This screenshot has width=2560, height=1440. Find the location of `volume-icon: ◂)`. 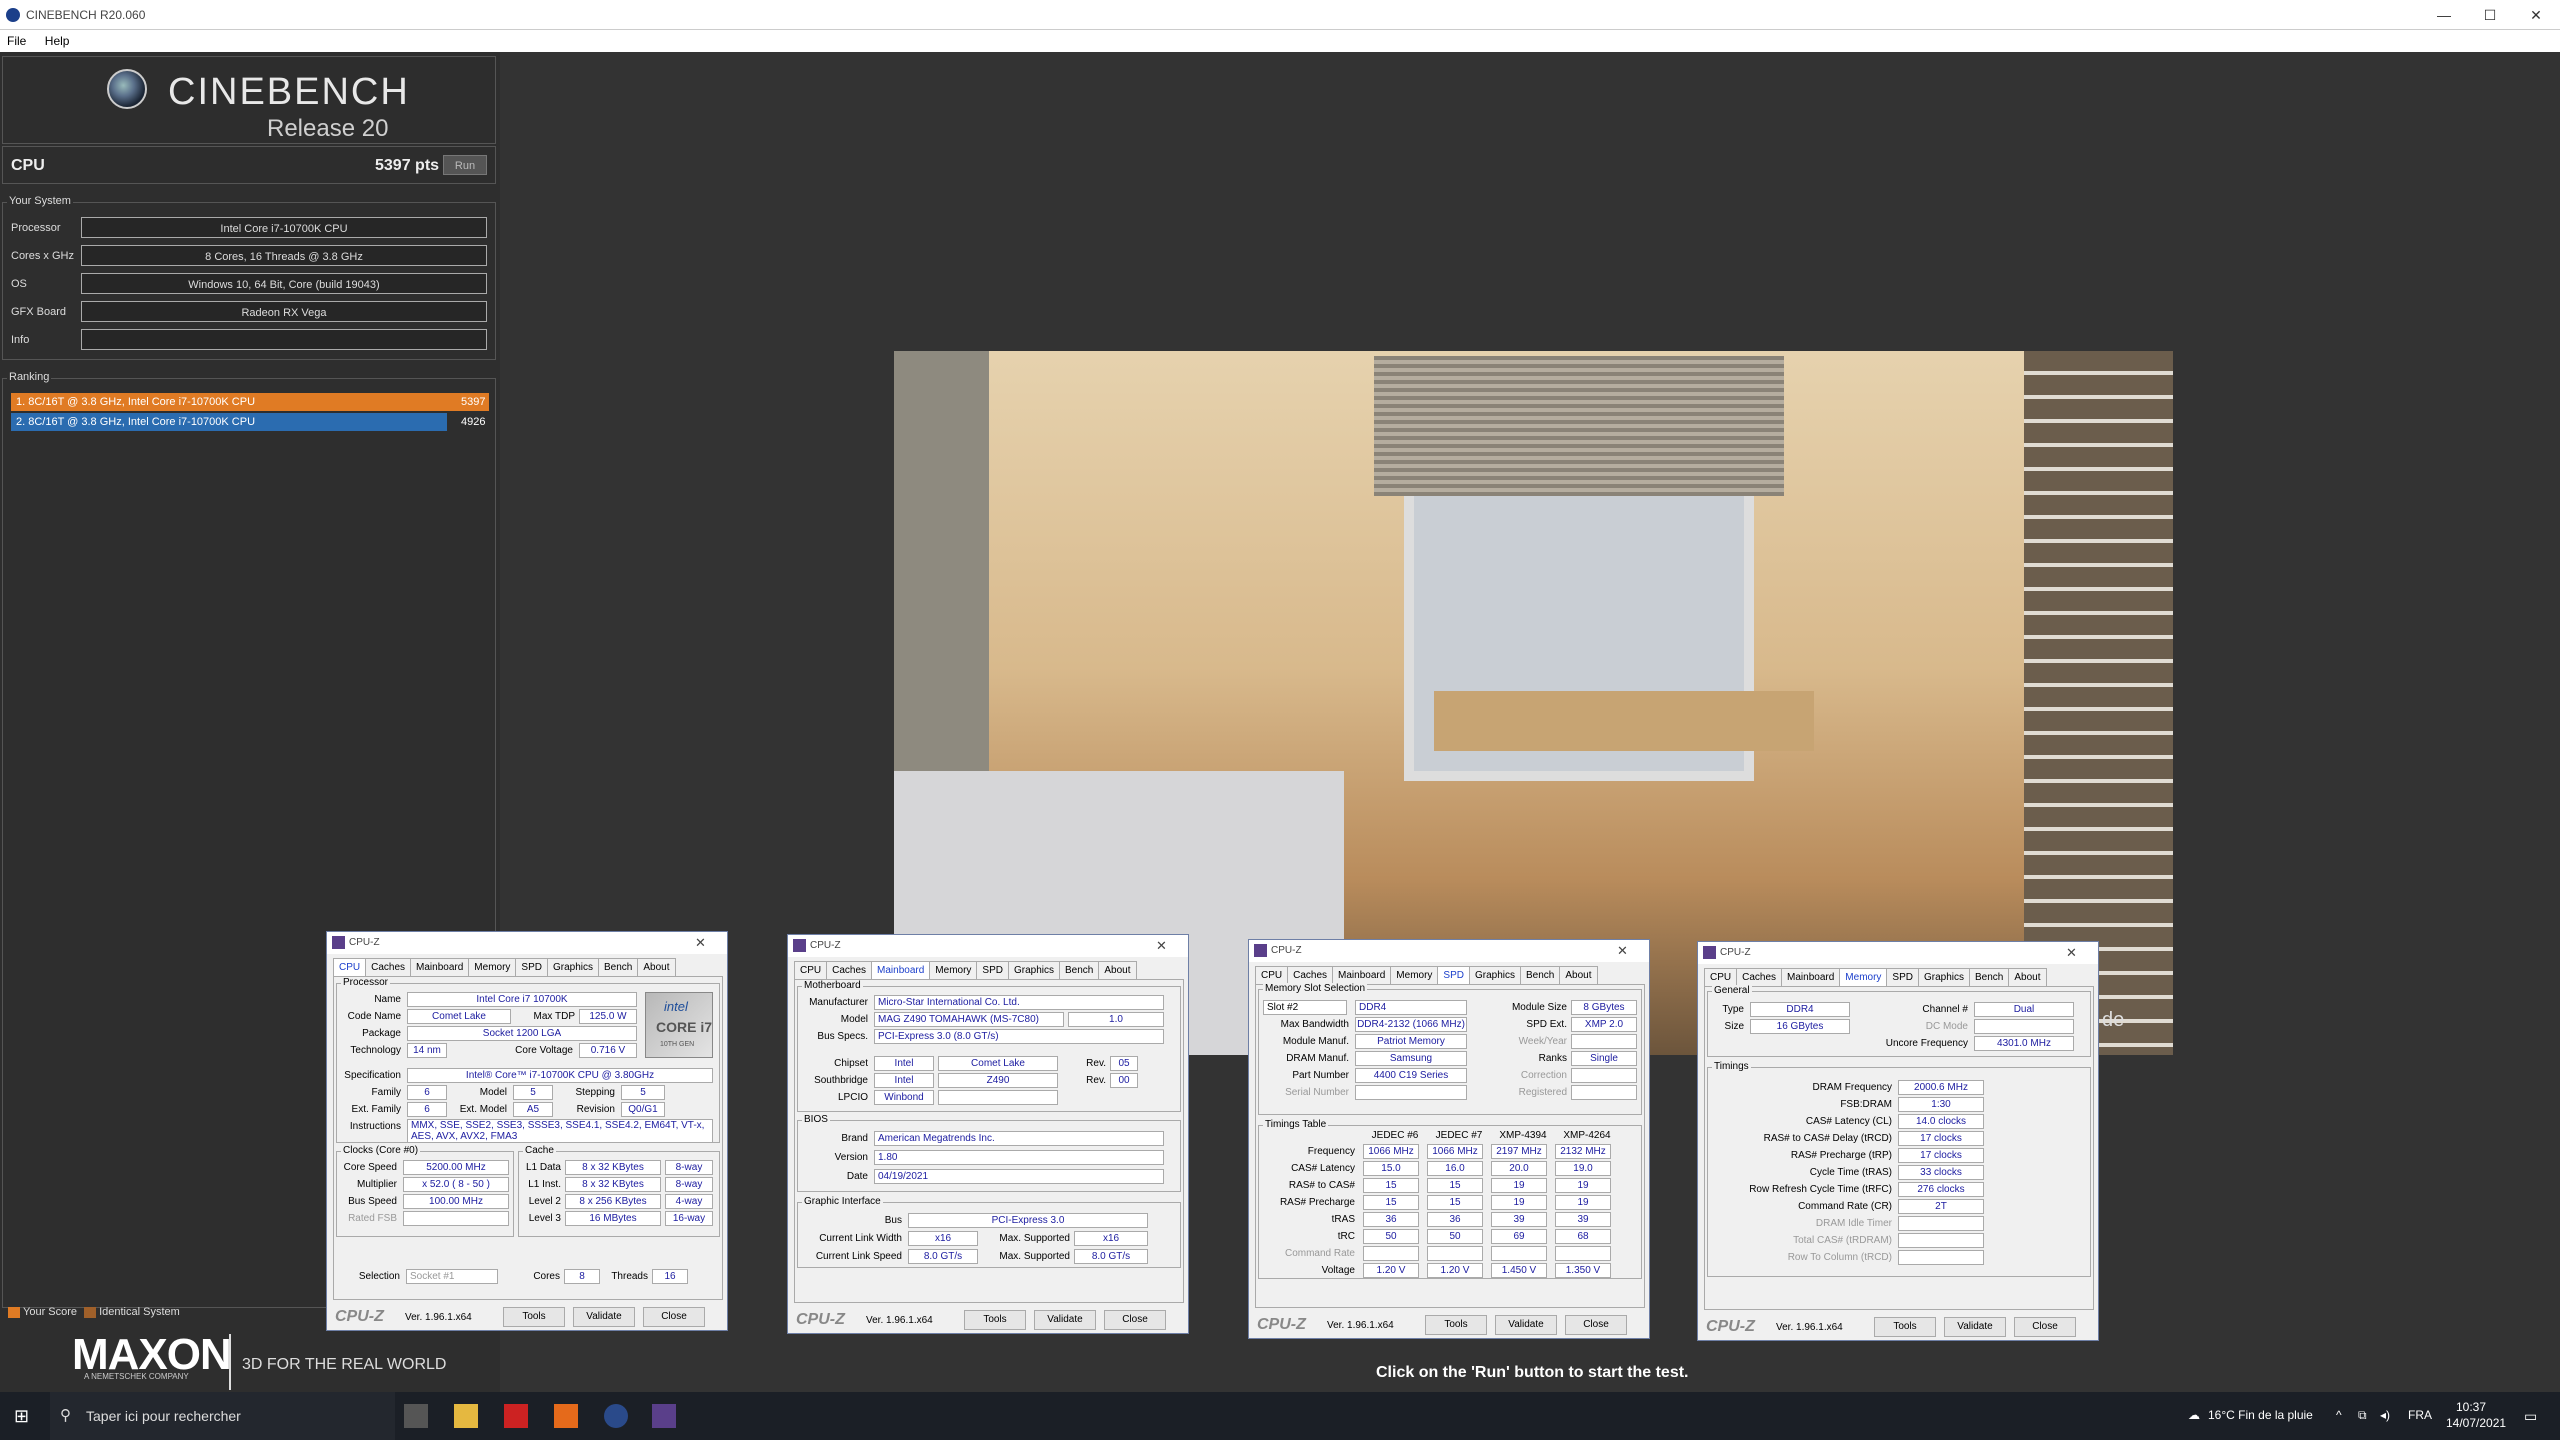

volume-icon: ◂) is located at coordinates (2385, 1415).